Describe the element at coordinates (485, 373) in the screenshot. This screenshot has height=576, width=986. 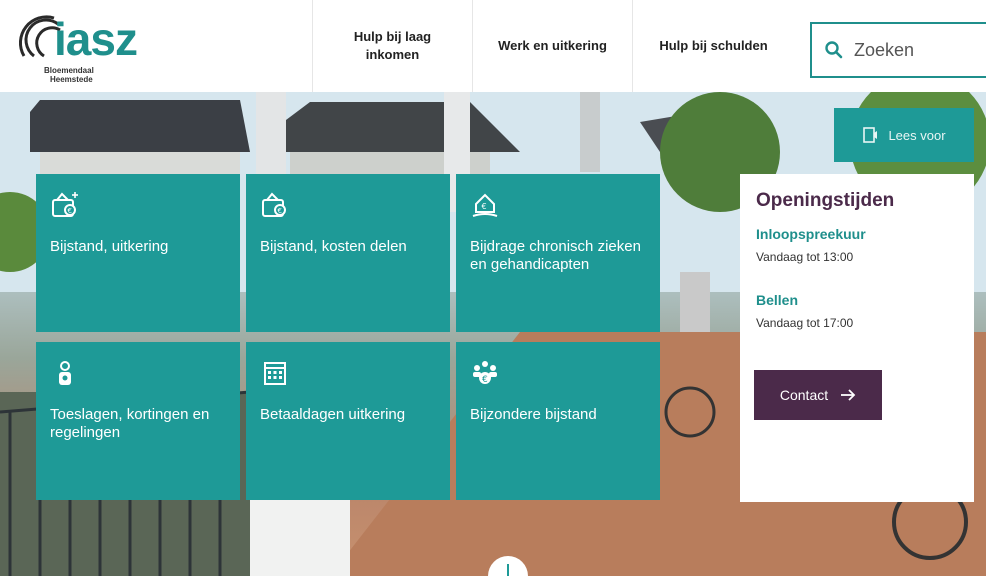
I see `people-euro-icon: €` at that location.